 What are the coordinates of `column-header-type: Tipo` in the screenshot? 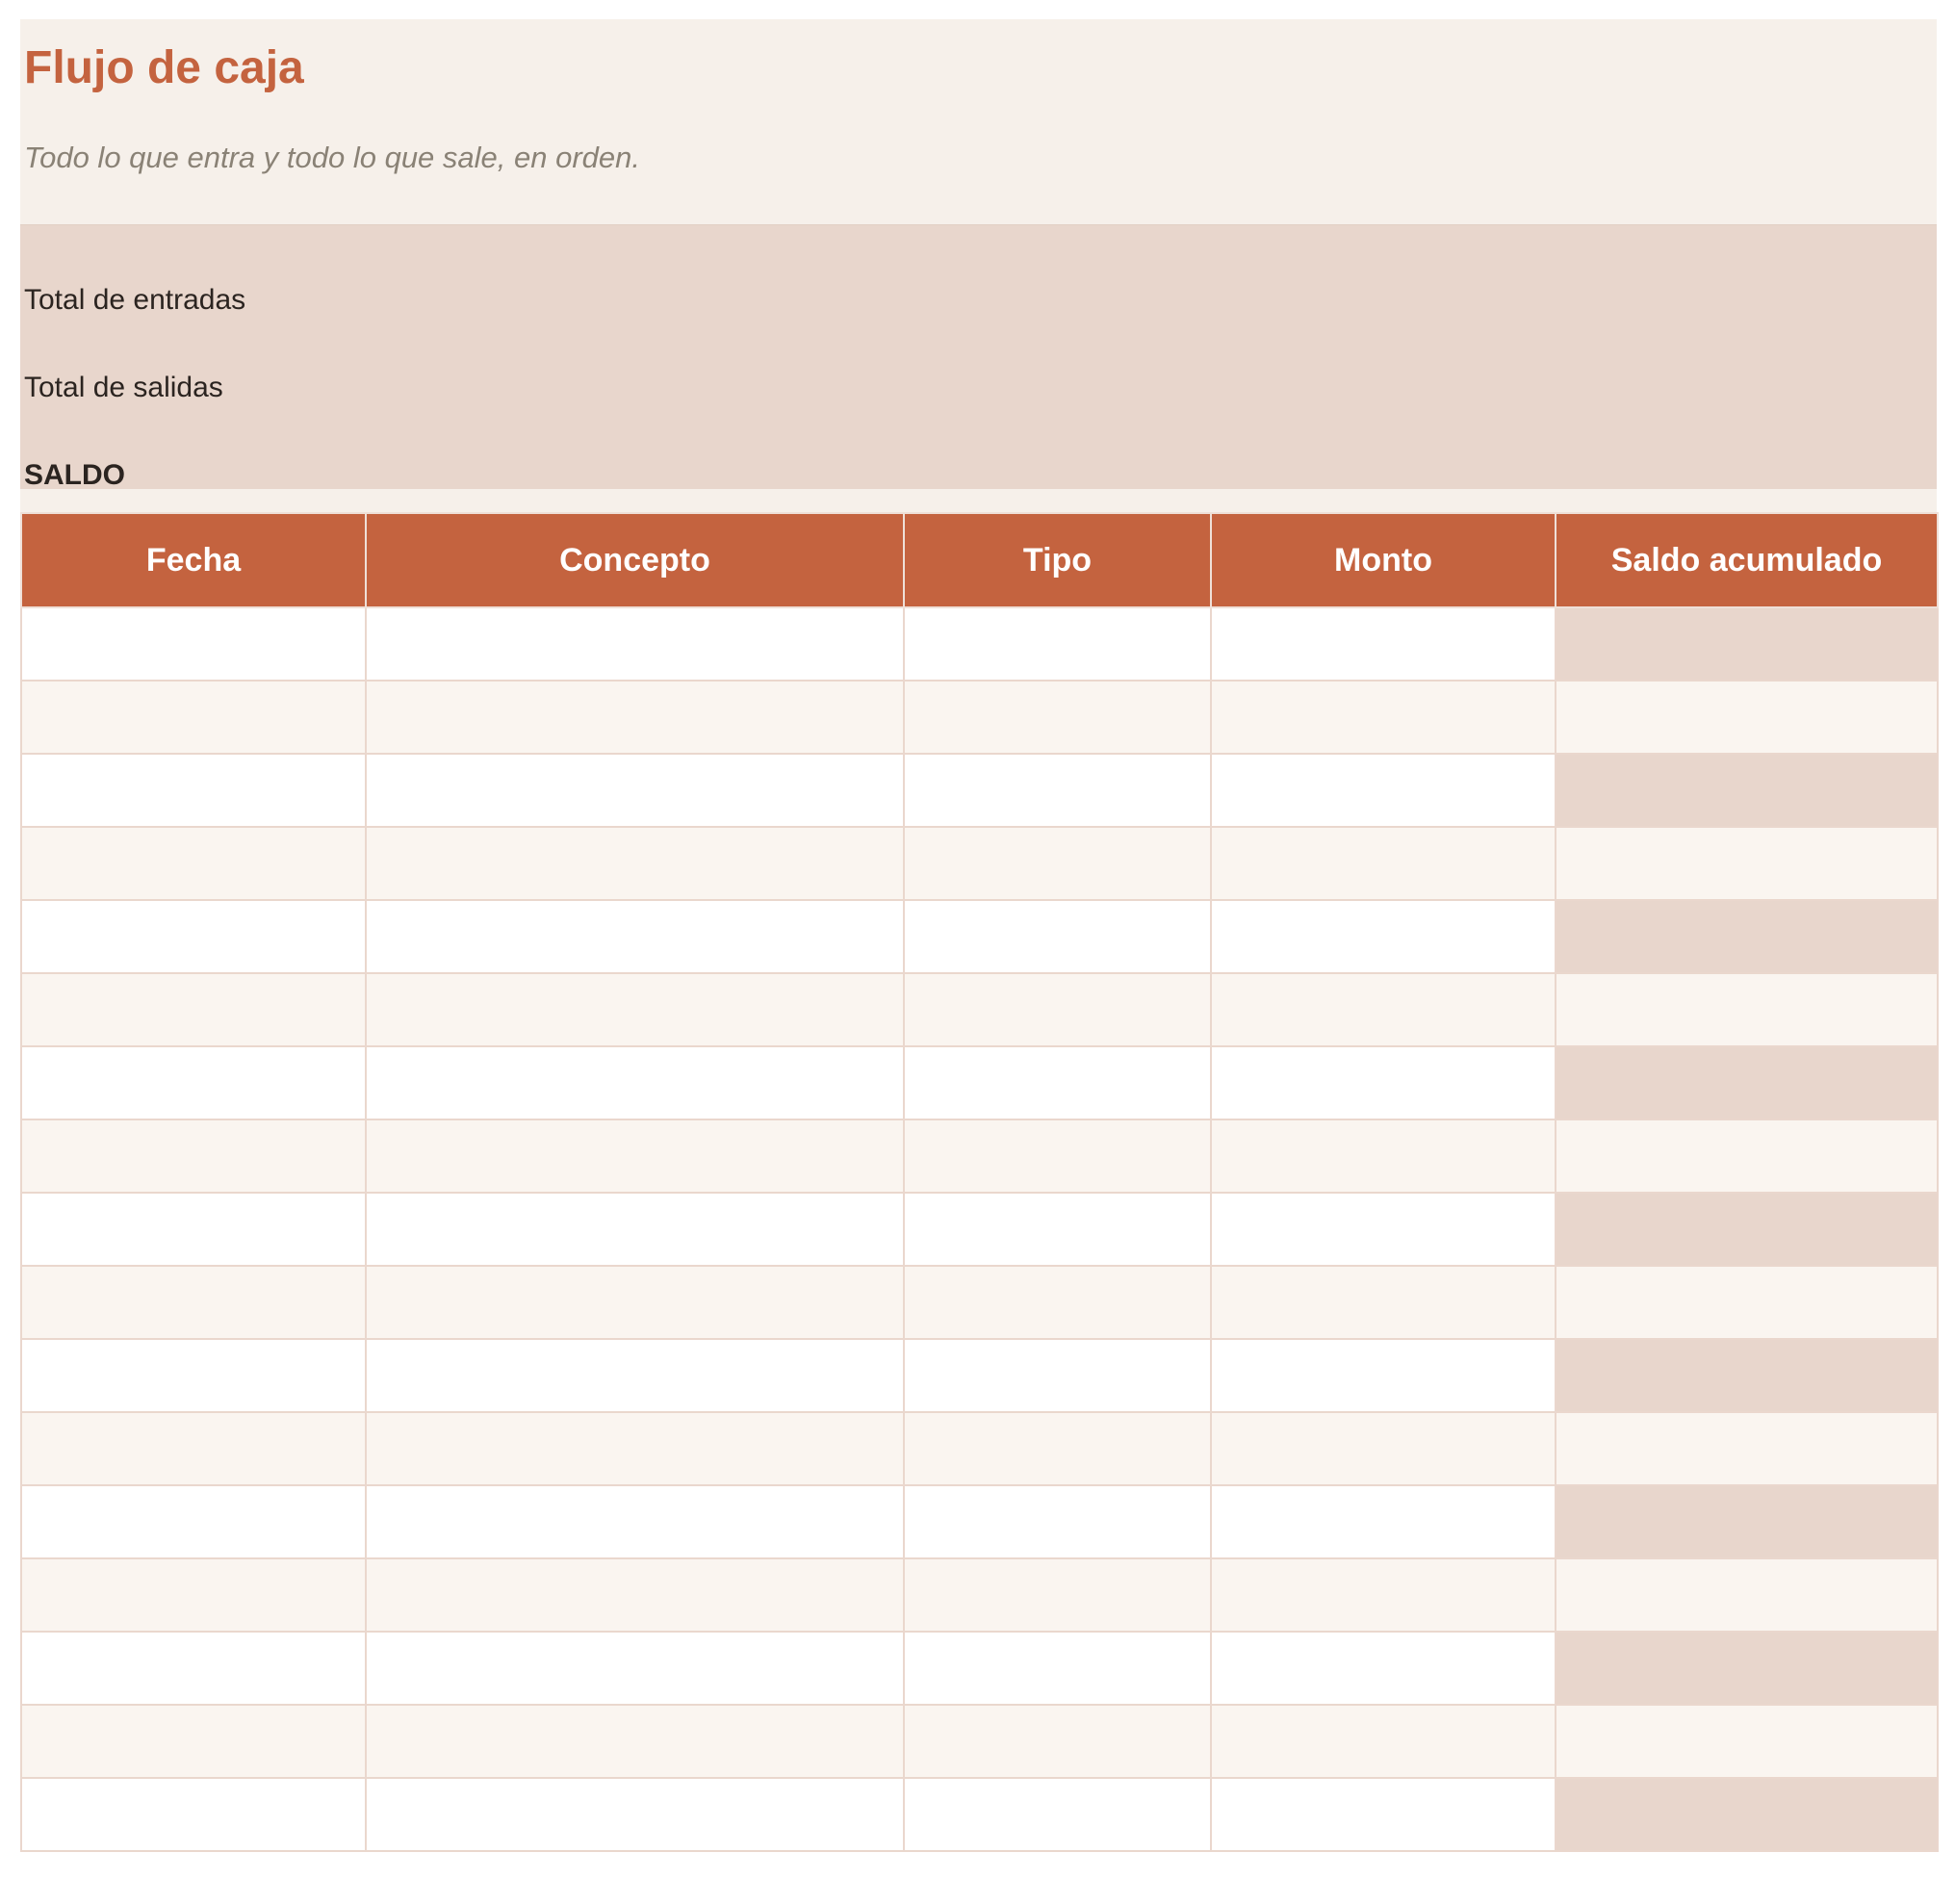 It's located at (1057, 560).